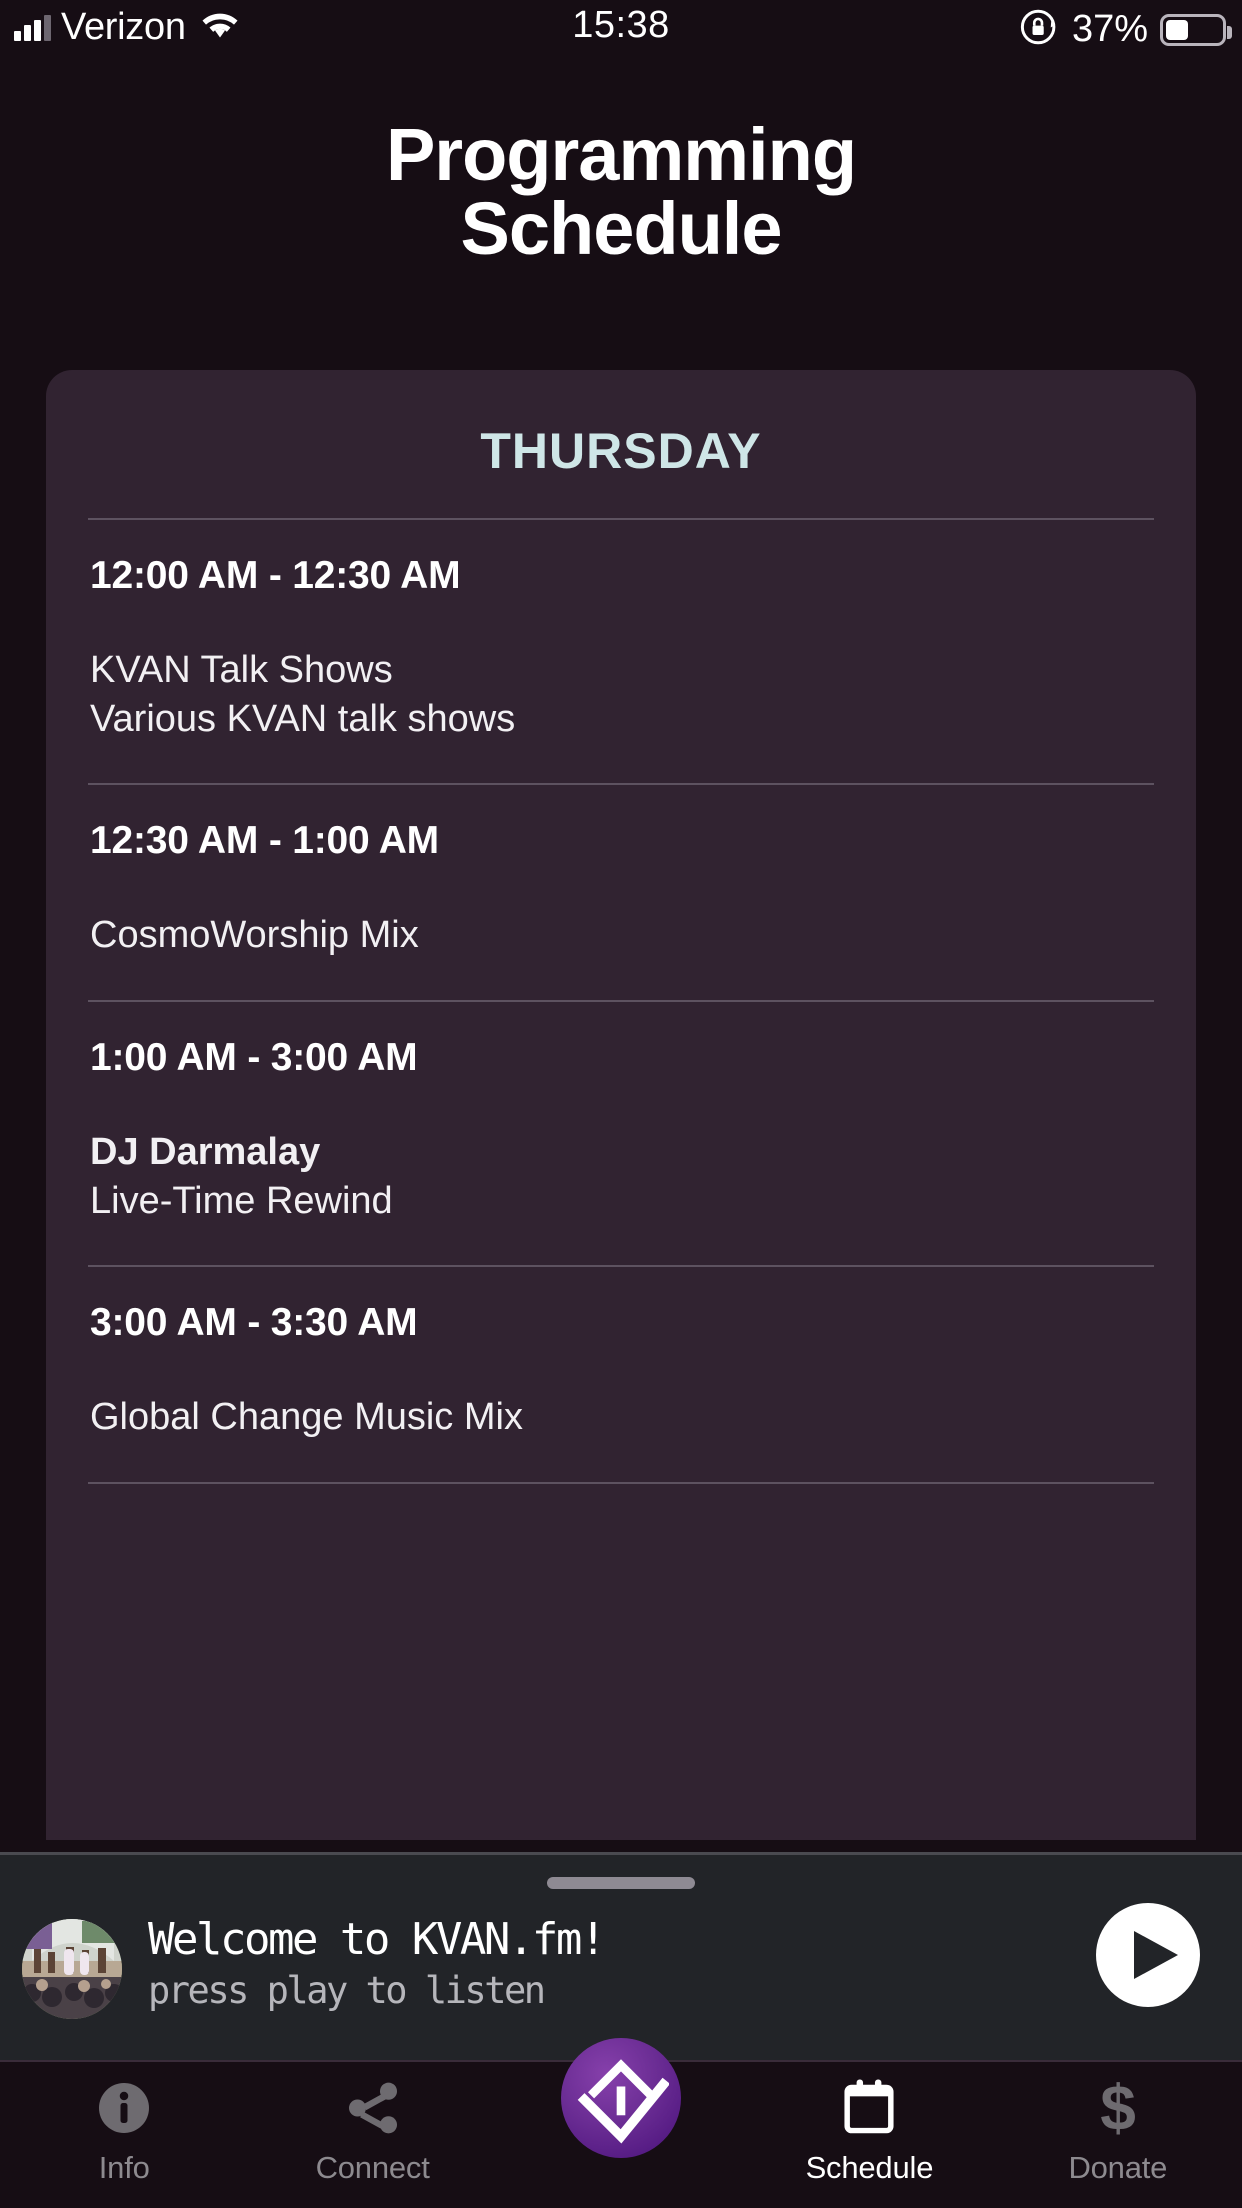 The width and height of the screenshot is (1242, 2208). Describe the element at coordinates (1109, 29) in the screenshot. I see `battery-percent-label: 37%` at that location.